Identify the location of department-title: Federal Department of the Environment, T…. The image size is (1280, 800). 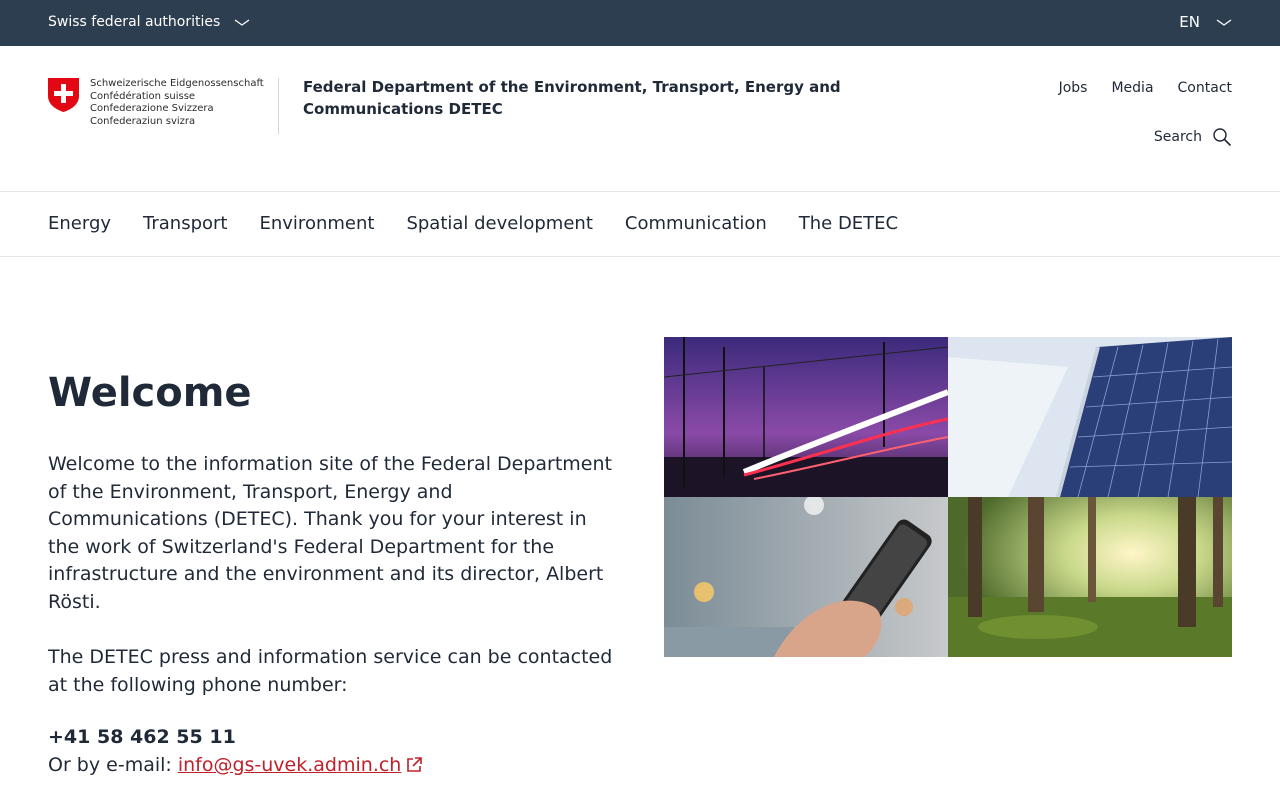
(643, 98).